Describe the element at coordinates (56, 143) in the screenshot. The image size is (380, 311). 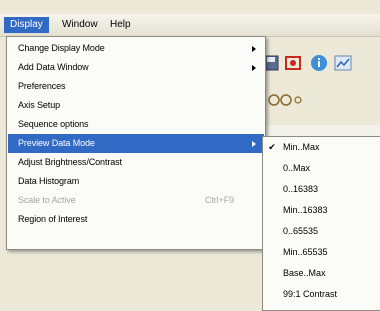
I see `menu-item-label: Preview Data Mode` at that location.